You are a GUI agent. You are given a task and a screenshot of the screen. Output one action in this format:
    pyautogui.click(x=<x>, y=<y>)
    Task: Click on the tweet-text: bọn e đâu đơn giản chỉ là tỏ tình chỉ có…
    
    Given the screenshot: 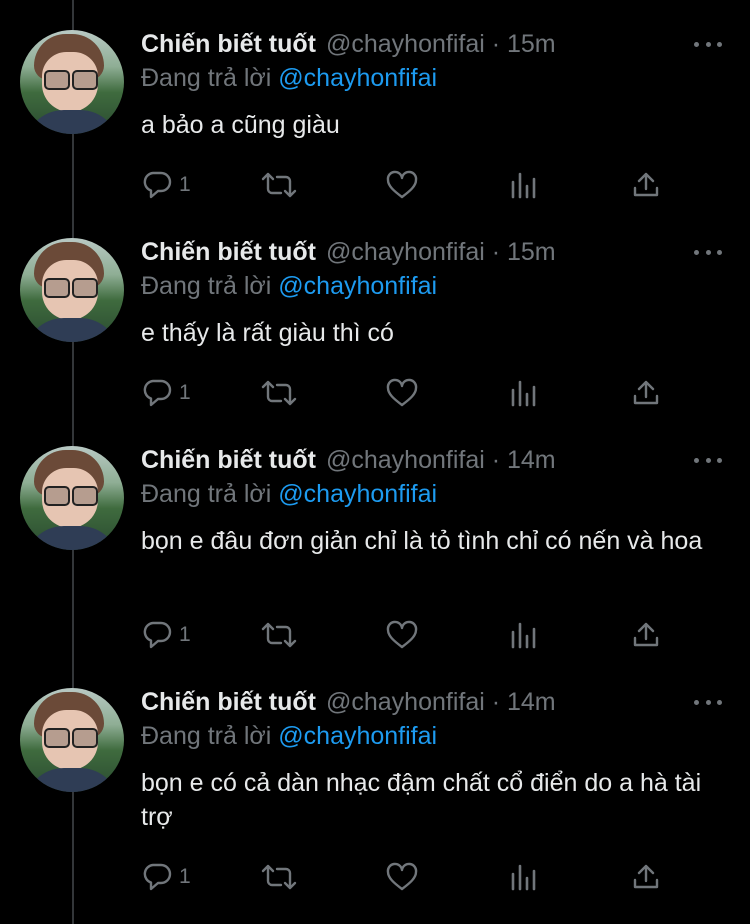 What is the action you would take?
    pyautogui.click(x=422, y=541)
    